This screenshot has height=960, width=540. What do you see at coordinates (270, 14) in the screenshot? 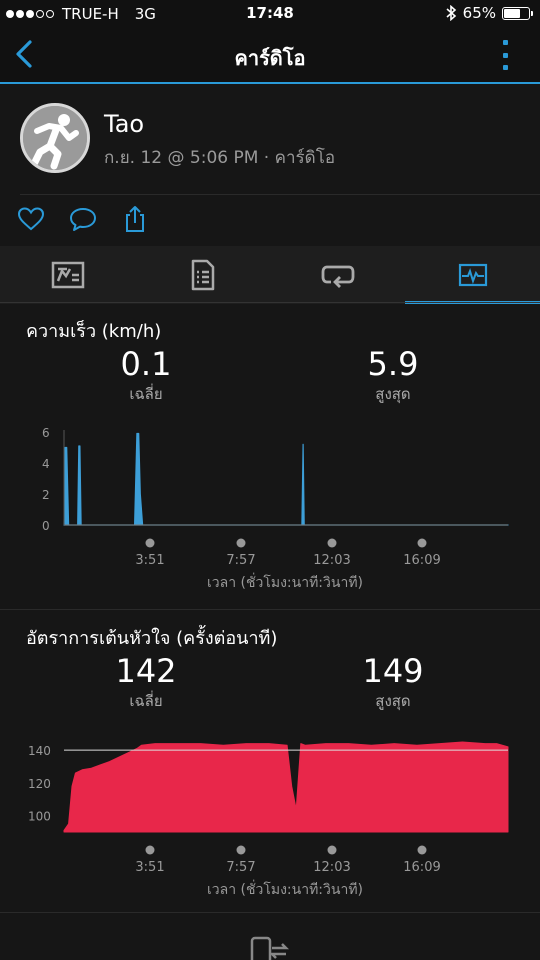
I see `status-bar: TRUE-H 3G 17:48 65%` at bounding box center [270, 14].